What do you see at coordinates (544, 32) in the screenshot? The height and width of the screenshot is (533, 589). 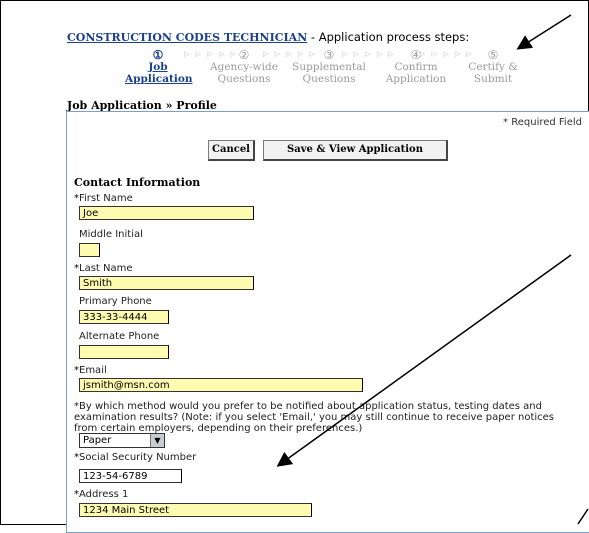 I see `arrow-to-steps` at bounding box center [544, 32].